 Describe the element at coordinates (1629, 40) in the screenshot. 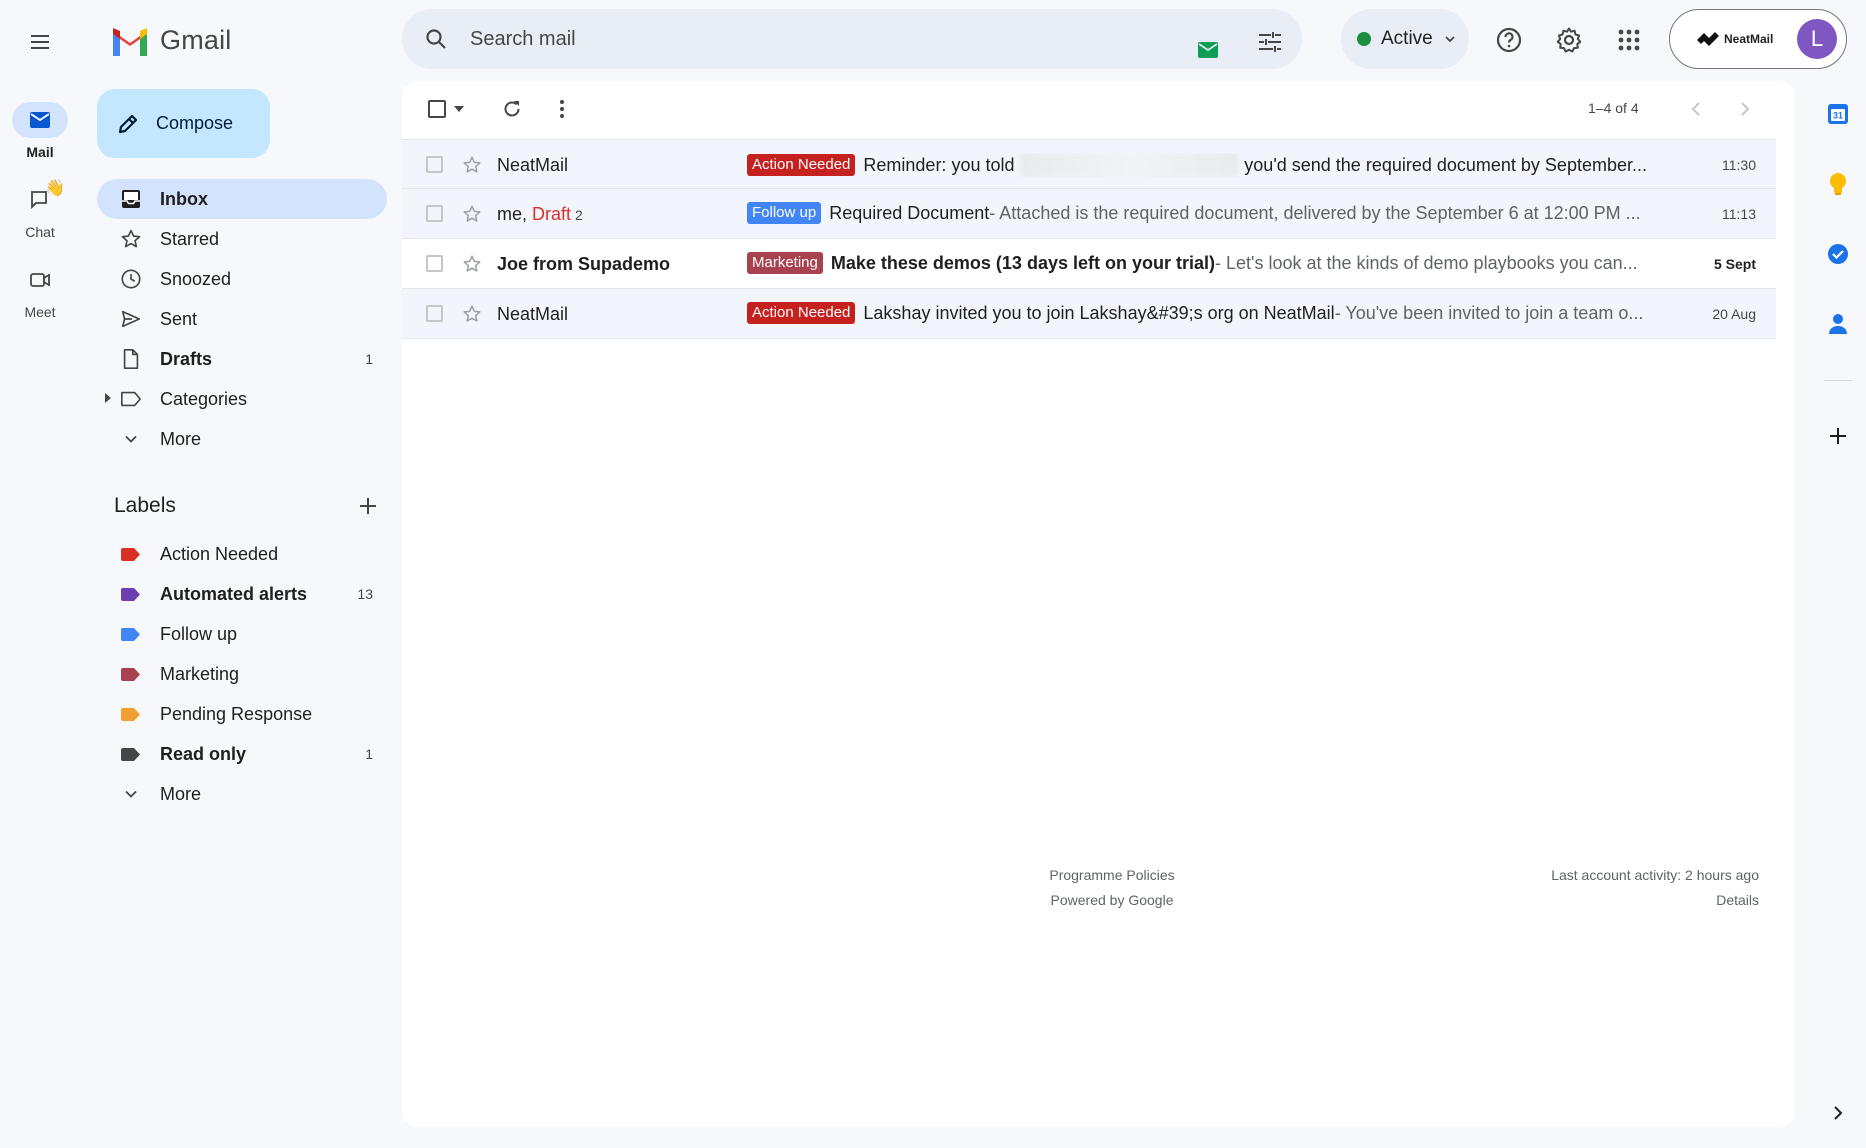

I see `google-apps-button` at that location.